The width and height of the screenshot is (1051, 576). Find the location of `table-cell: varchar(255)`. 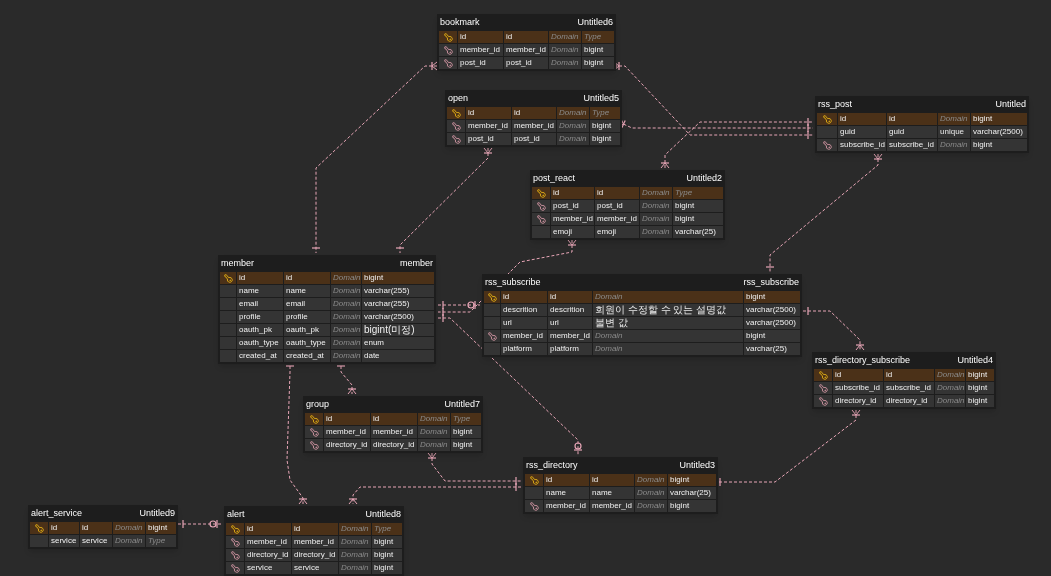

table-cell: varchar(255) is located at coordinates (398, 304).